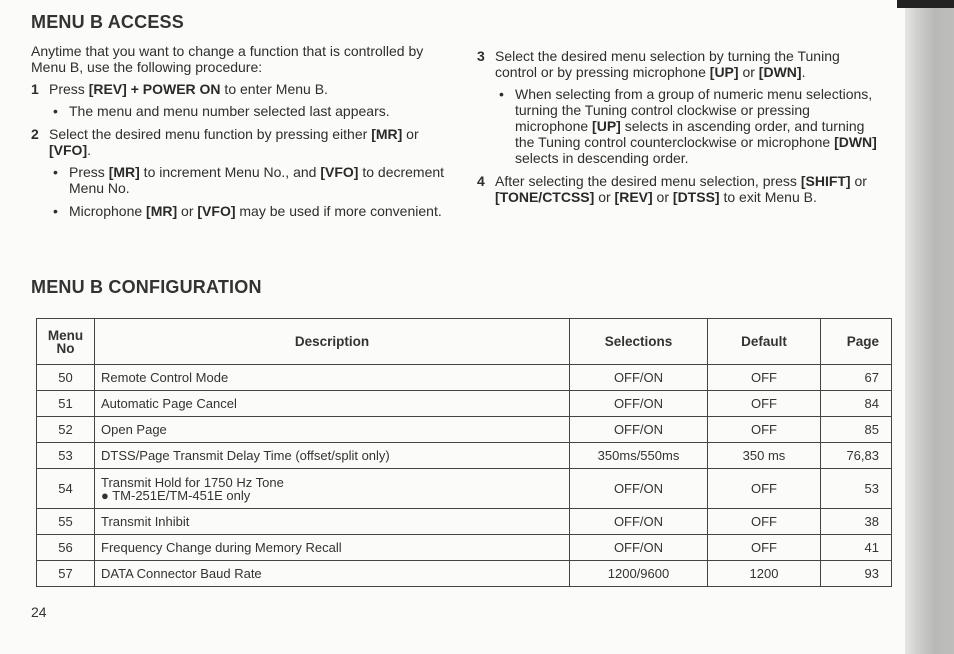 The width and height of the screenshot is (954, 654). Describe the element at coordinates (274, 89) in the screenshot. I see `step-text: to enter Menu B.` at that location.